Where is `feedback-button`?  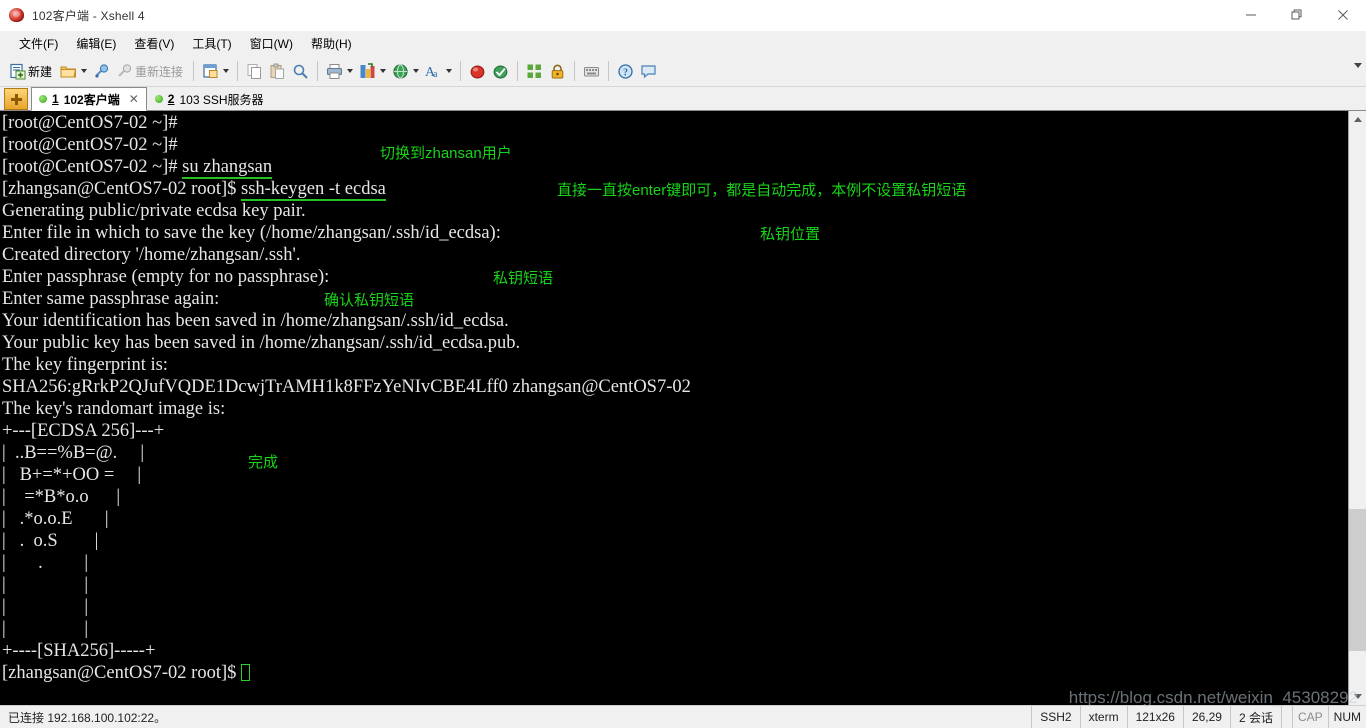
feedback-button is located at coordinates (648, 71).